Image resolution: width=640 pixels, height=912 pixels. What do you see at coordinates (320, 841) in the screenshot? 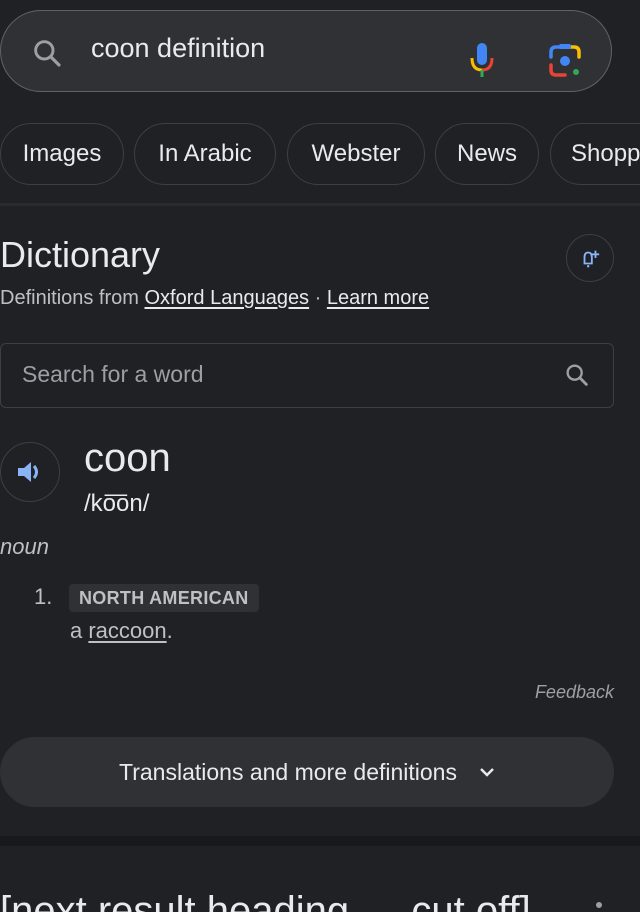
I see `result-divider` at bounding box center [320, 841].